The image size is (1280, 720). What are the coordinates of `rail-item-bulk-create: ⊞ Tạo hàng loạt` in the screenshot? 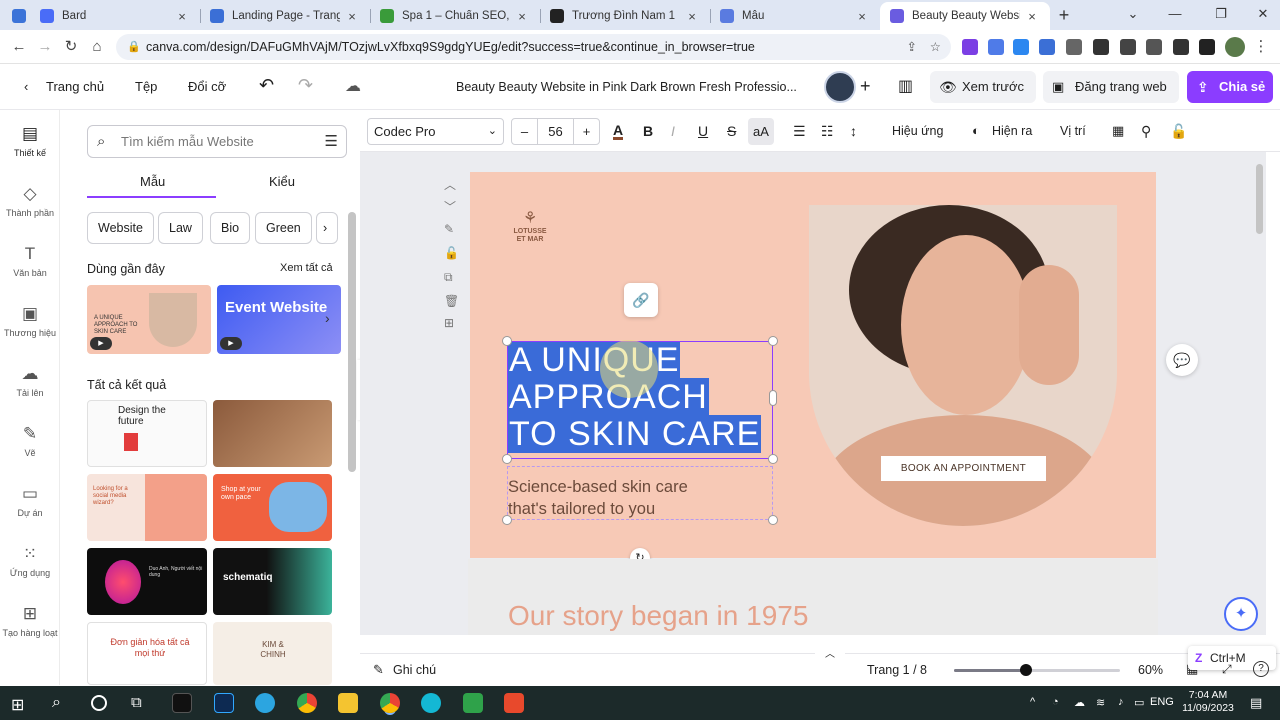 It's located at (30, 621).